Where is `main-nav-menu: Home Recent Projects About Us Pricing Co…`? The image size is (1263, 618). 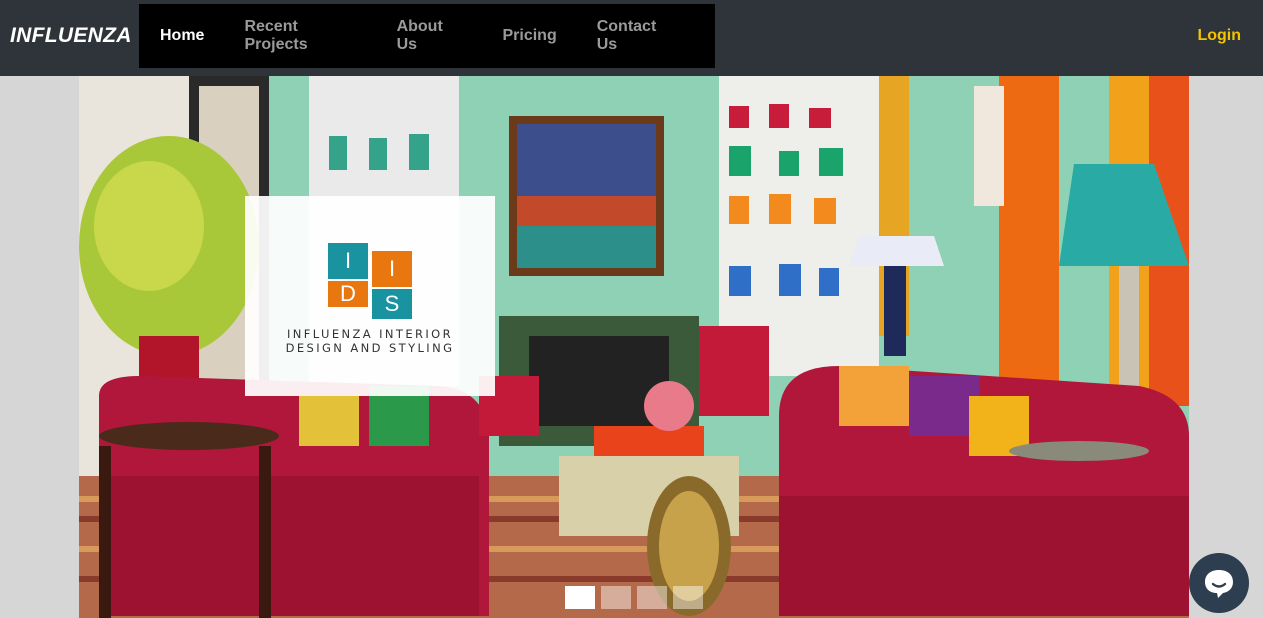 main-nav-menu: Home Recent Projects About Us Pricing Co… is located at coordinates (427, 36).